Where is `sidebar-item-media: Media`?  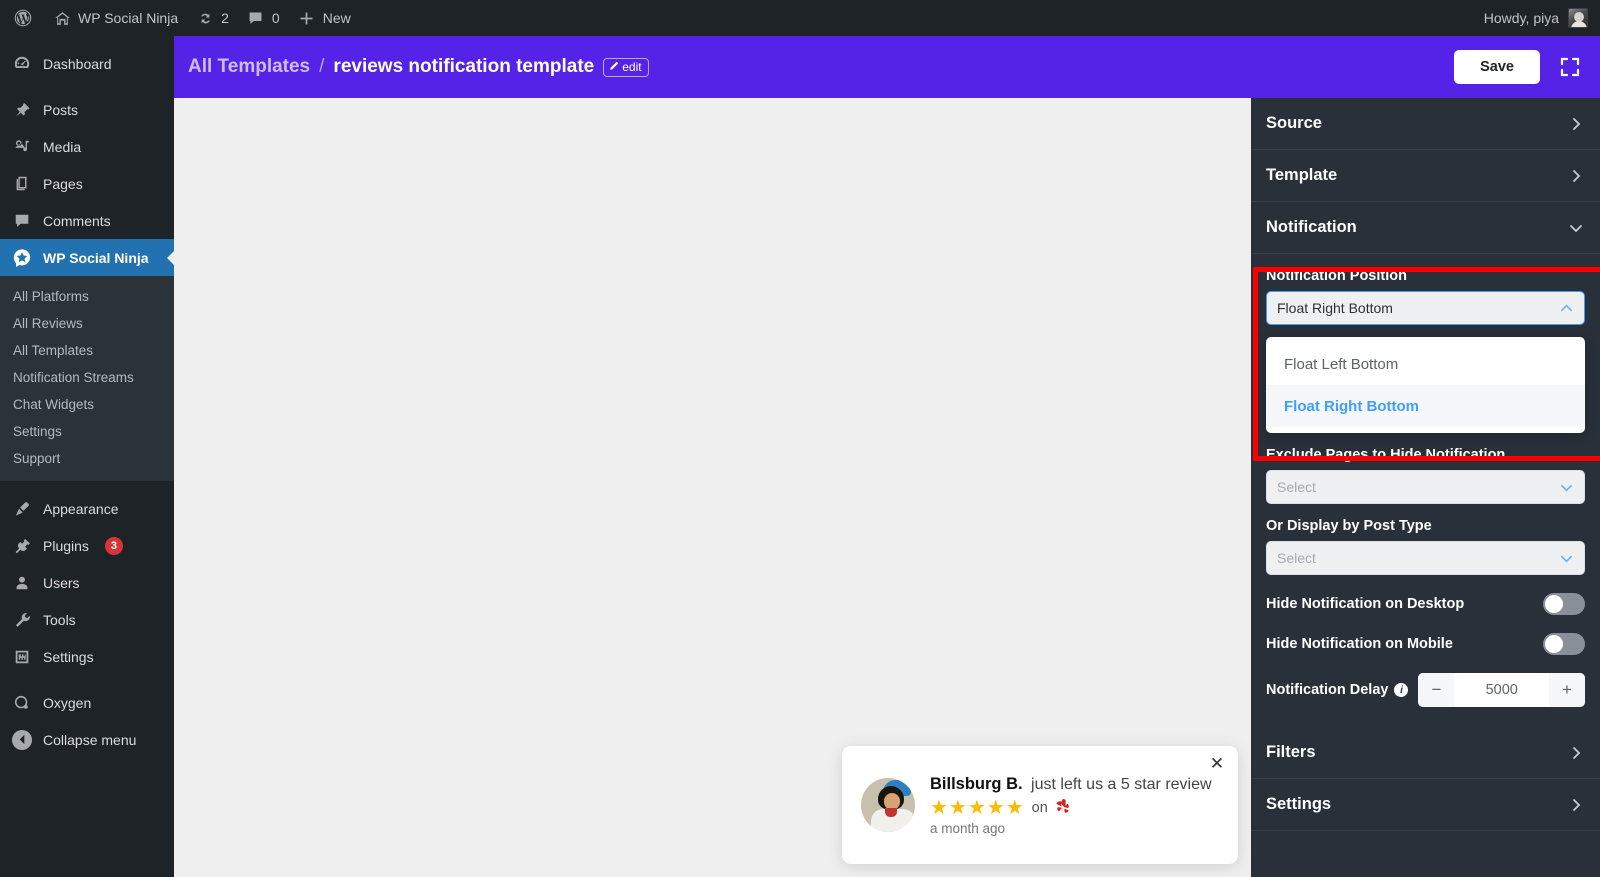
sidebar-item-media: Media is located at coordinates (87, 146).